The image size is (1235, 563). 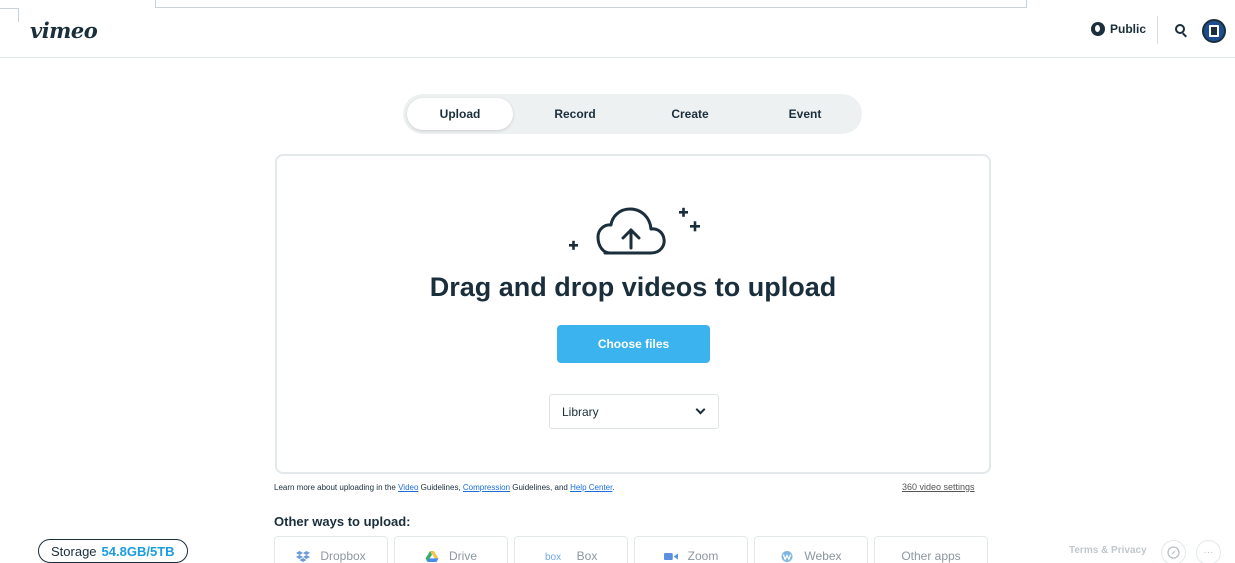 What do you see at coordinates (64, 30) in the screenshot?
I see `vimeo-logo: vimeo` at bounding box center [64, 30].